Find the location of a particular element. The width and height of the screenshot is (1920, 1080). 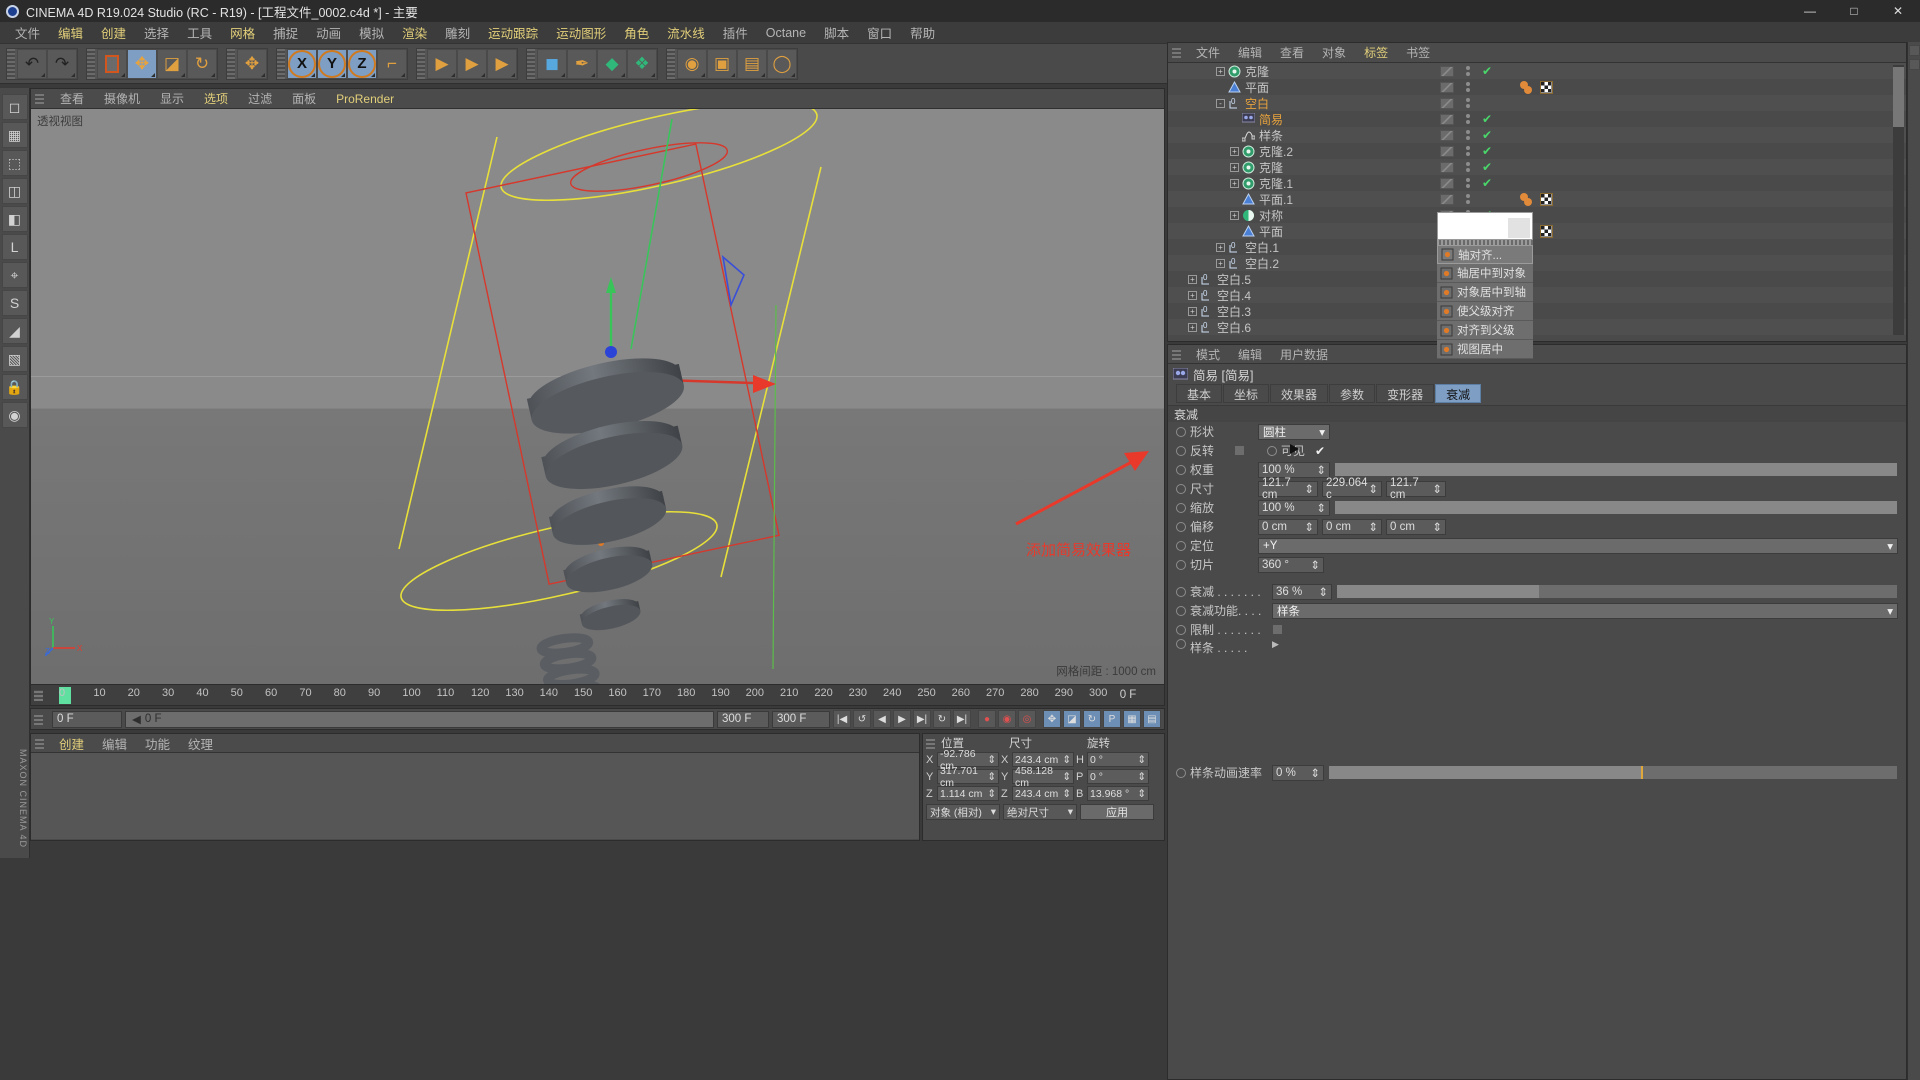

object-row: +对称✔ is located at coordinates (1537, 215).